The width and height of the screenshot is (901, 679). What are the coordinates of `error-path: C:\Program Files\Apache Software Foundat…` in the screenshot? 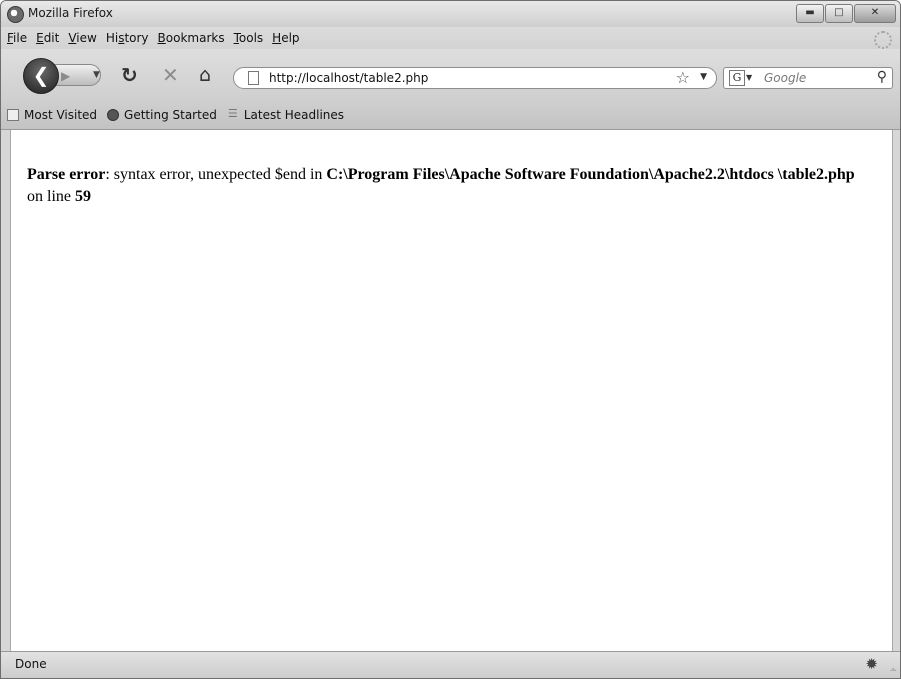 It's located at (590, 174).